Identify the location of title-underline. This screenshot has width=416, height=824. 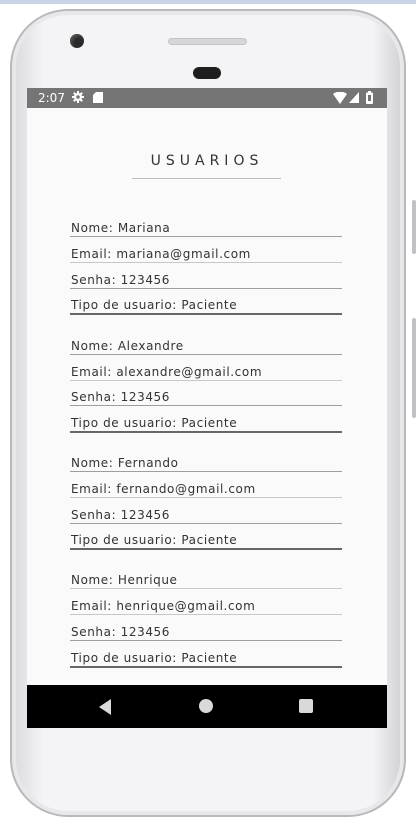
(206, 178).